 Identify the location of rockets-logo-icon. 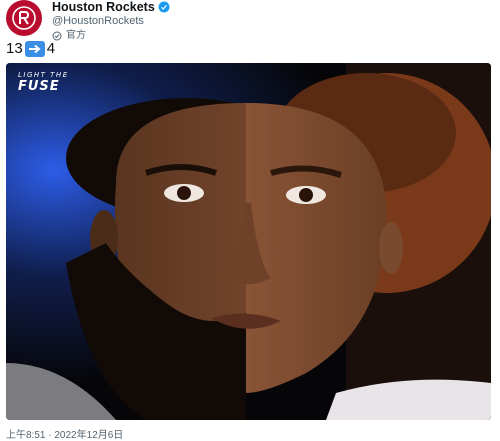
(24, 18).